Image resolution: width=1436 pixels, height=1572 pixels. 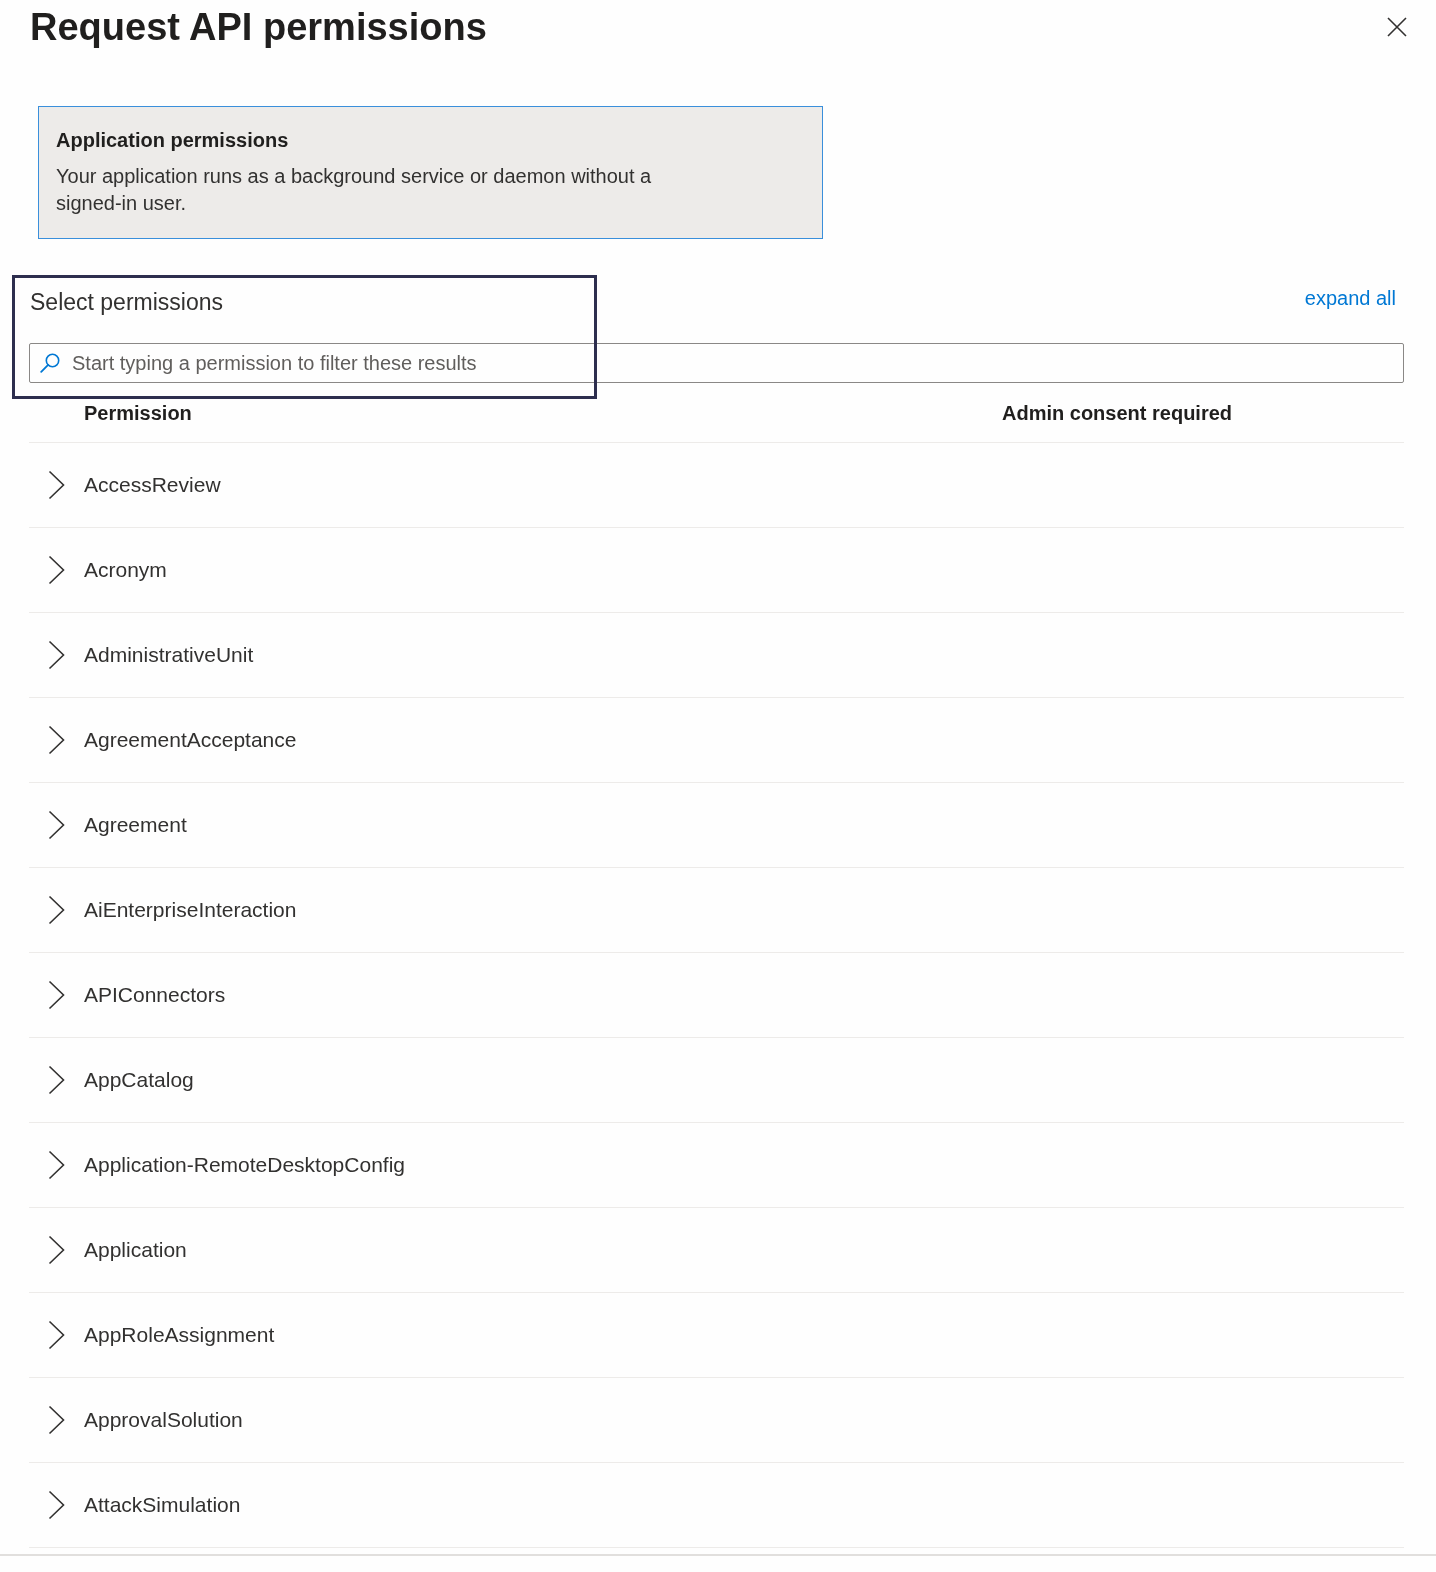 I want to click on permission-name: Acronym, so click(x=125, y=570).